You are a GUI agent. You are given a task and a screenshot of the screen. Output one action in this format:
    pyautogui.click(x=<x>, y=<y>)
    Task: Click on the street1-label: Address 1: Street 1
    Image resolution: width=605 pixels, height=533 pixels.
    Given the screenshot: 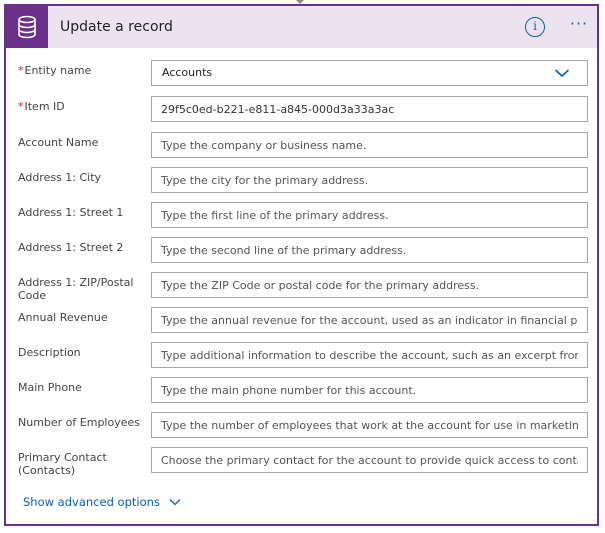 What is the action you would take?
    pyautogui.click(x=71, y=212)
    